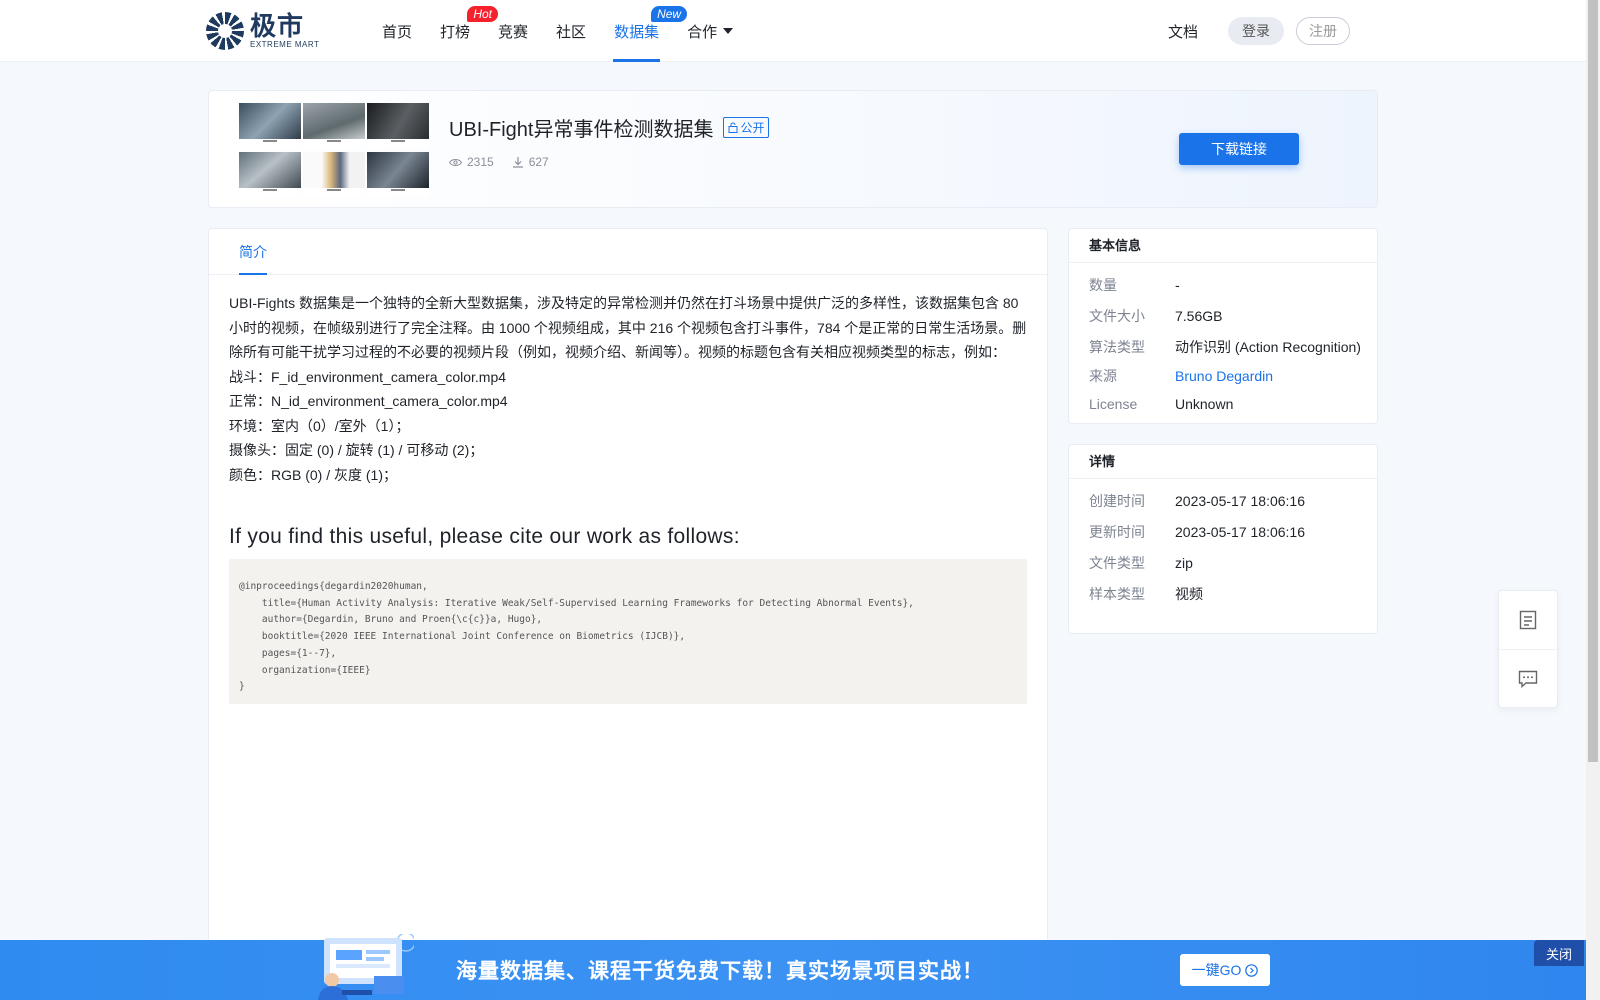 Image resolution: width=1600 pixels, height=1000 pixels. Describe the element at coordinates (720, 970) in the screenshot. I see `banner-text: 海量数据集、课程干货免费下载！真实场景项目实战！` at that location.